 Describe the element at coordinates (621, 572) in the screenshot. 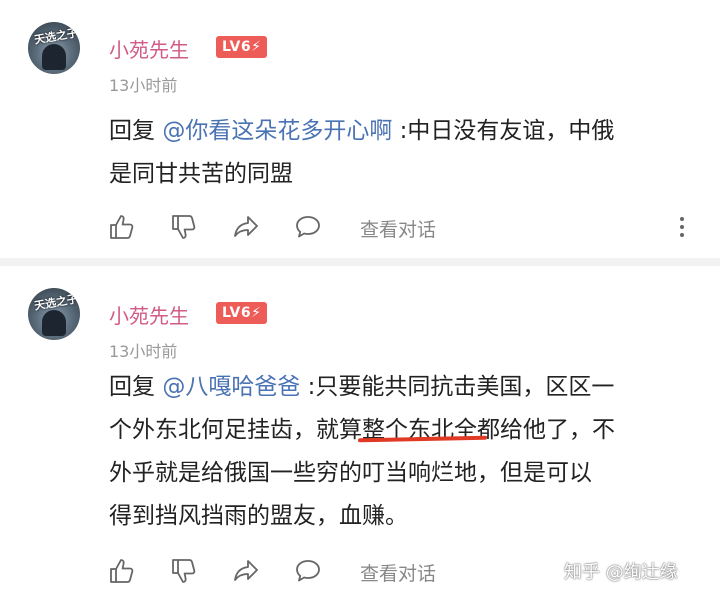

I see `watermark: 知乎 @绚辻缘` at that location.